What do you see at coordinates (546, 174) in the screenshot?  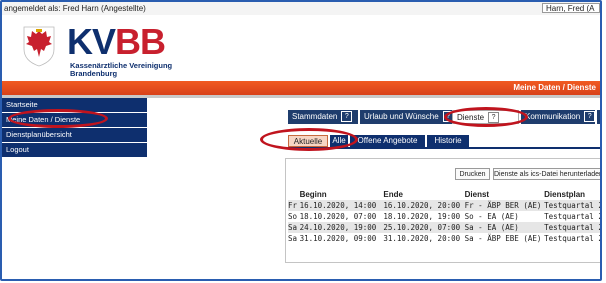 I see `download-ics-button: Dienste als ics-Datei herunterladen` at bounding box center [546, 174].